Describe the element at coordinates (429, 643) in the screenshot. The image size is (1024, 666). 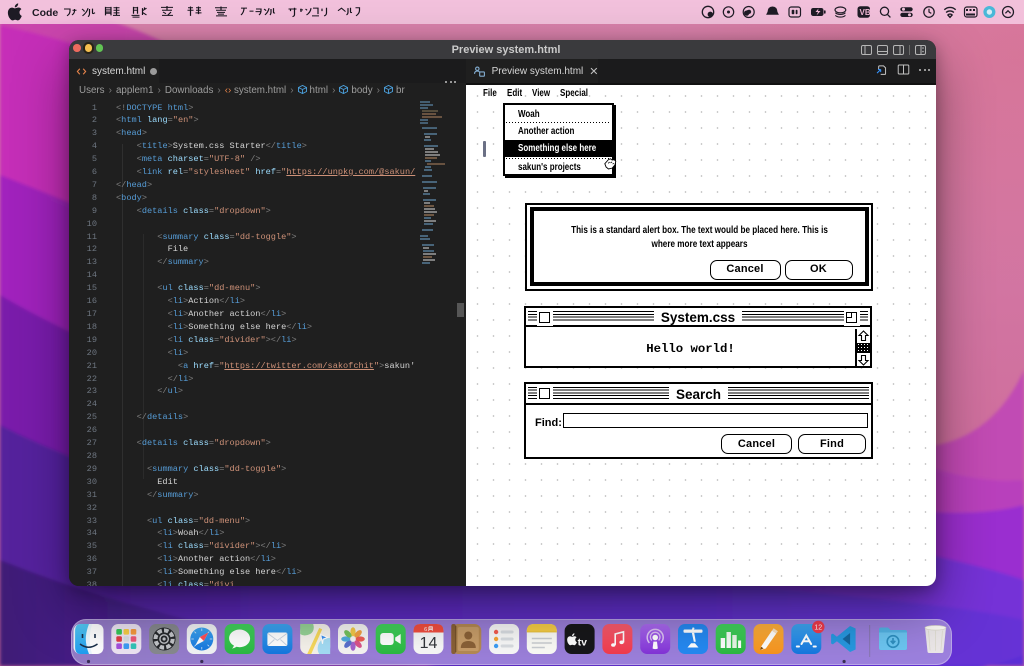
I see `svg-text: 14` at that location.